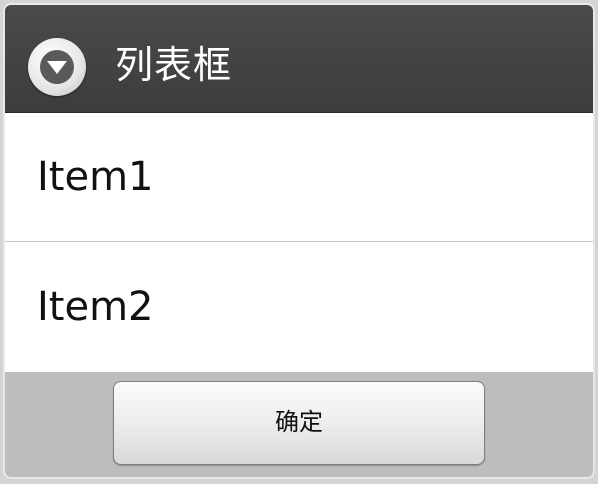 This screenshot has height=484, width=598. I want to click on ok-button-label: 确定, so click(299, 422).